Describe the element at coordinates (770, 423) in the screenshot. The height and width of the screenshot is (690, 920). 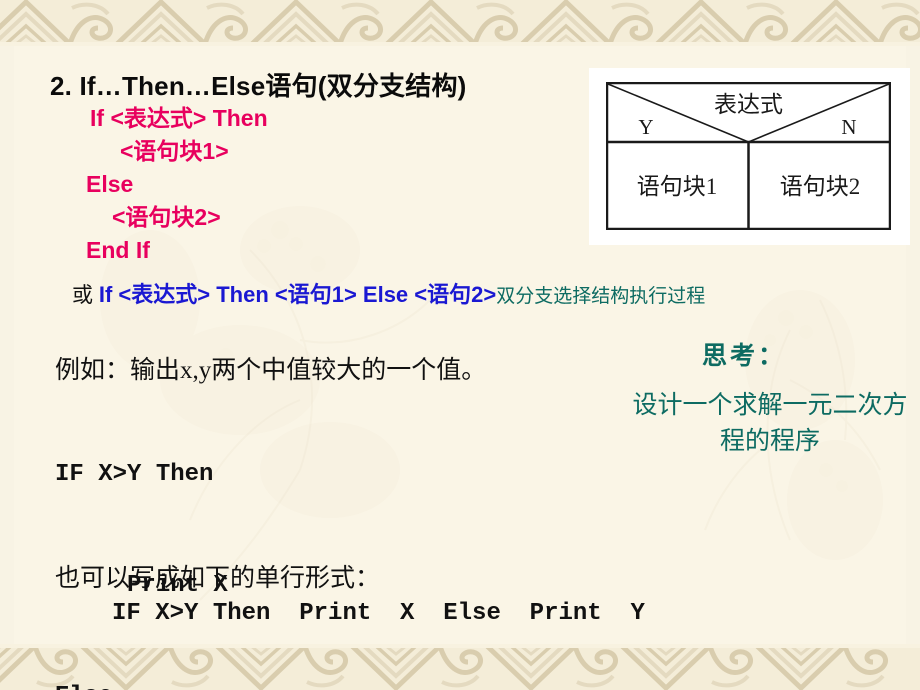
I see `think-body: 设计一个求解一元二次方程的程序` at that location.